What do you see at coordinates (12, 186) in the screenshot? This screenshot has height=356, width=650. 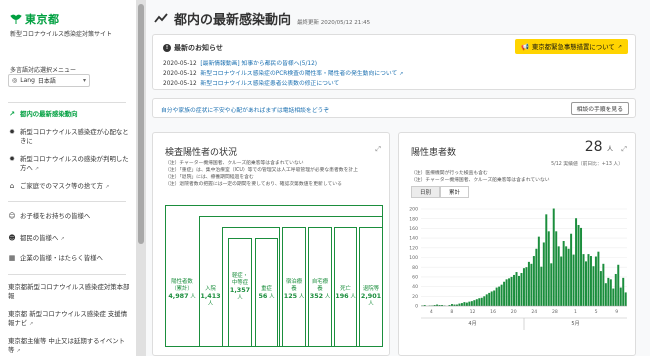 I see `mask-icon: ⌂` at bounding box center [12, 186].